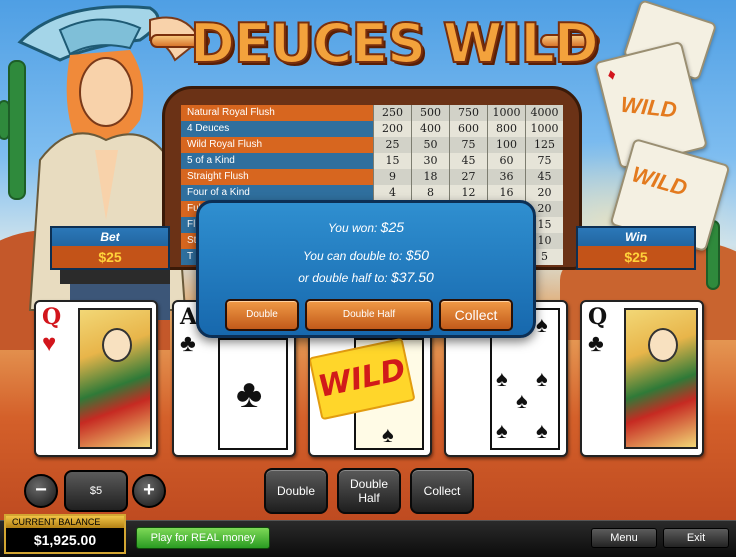 The image size is (736, 557). I want to click on exit-button: Exit, so click(696, 538).